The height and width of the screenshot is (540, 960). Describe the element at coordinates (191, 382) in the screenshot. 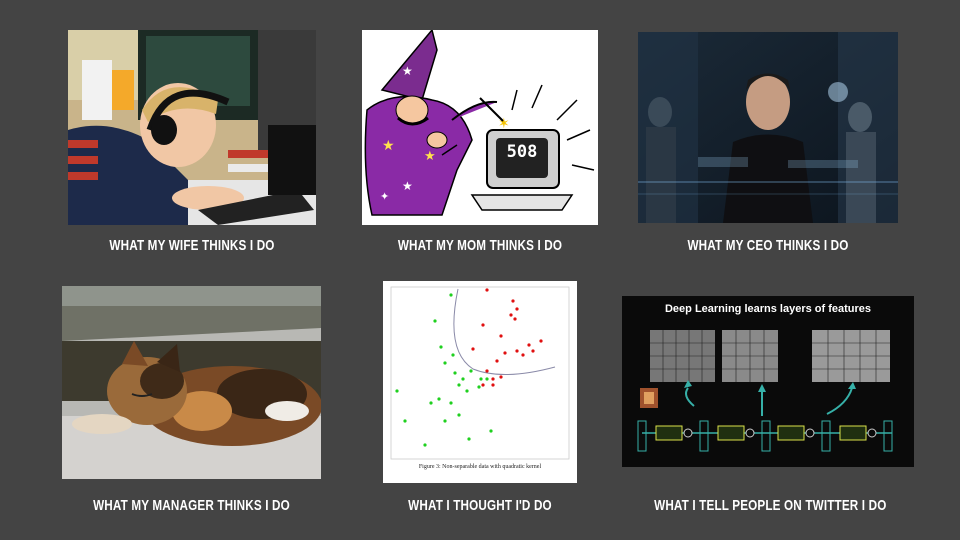

I see `photo-sleeping-cat` at that location.